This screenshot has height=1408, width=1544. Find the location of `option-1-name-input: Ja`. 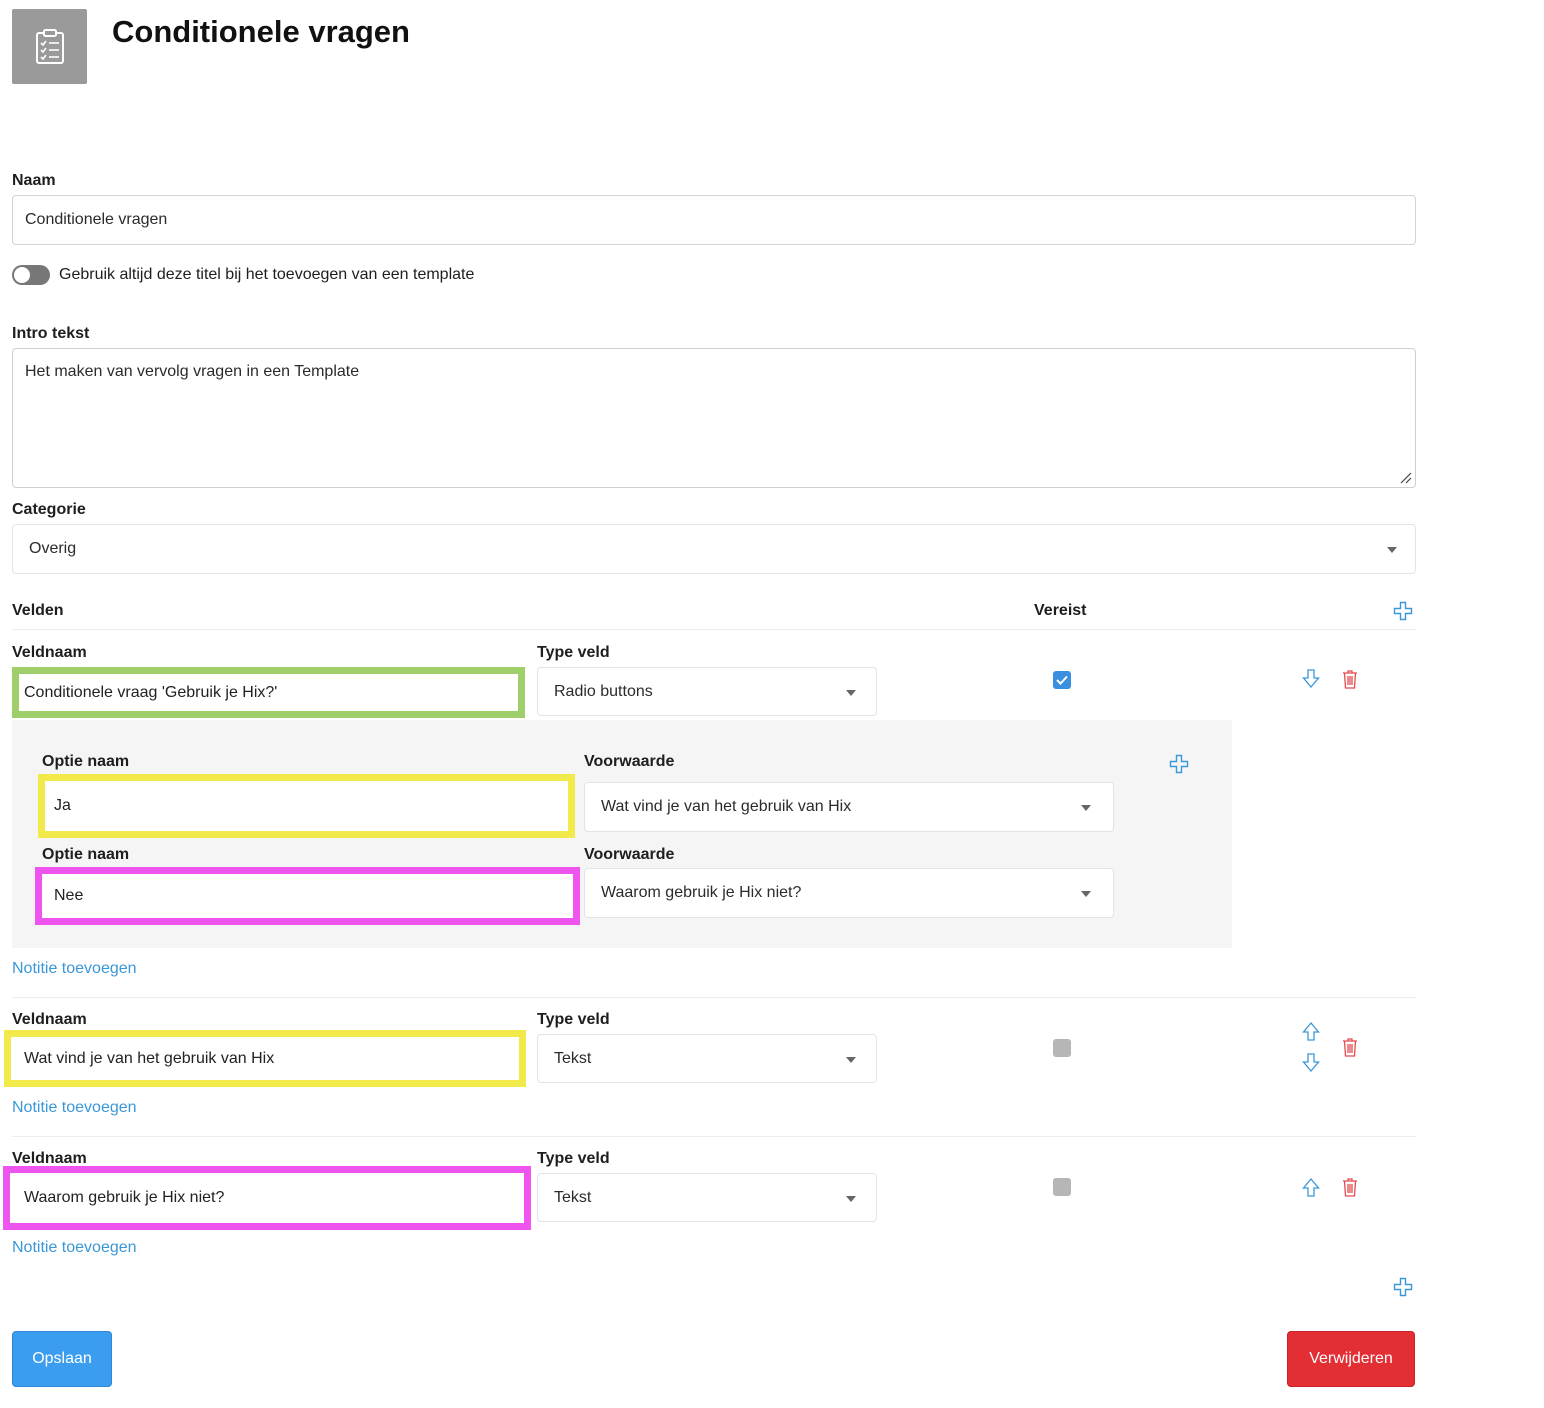

option-1-name-input: Ja is located at coordinates (306, 806).